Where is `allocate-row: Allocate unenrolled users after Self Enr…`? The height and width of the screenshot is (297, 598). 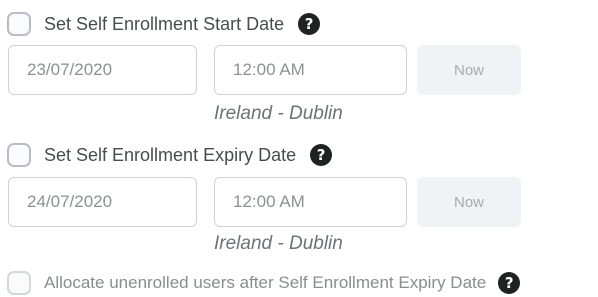 allocate-row: Allocate unenrolled users after Self Enr… is located at coordinates (260, 283).